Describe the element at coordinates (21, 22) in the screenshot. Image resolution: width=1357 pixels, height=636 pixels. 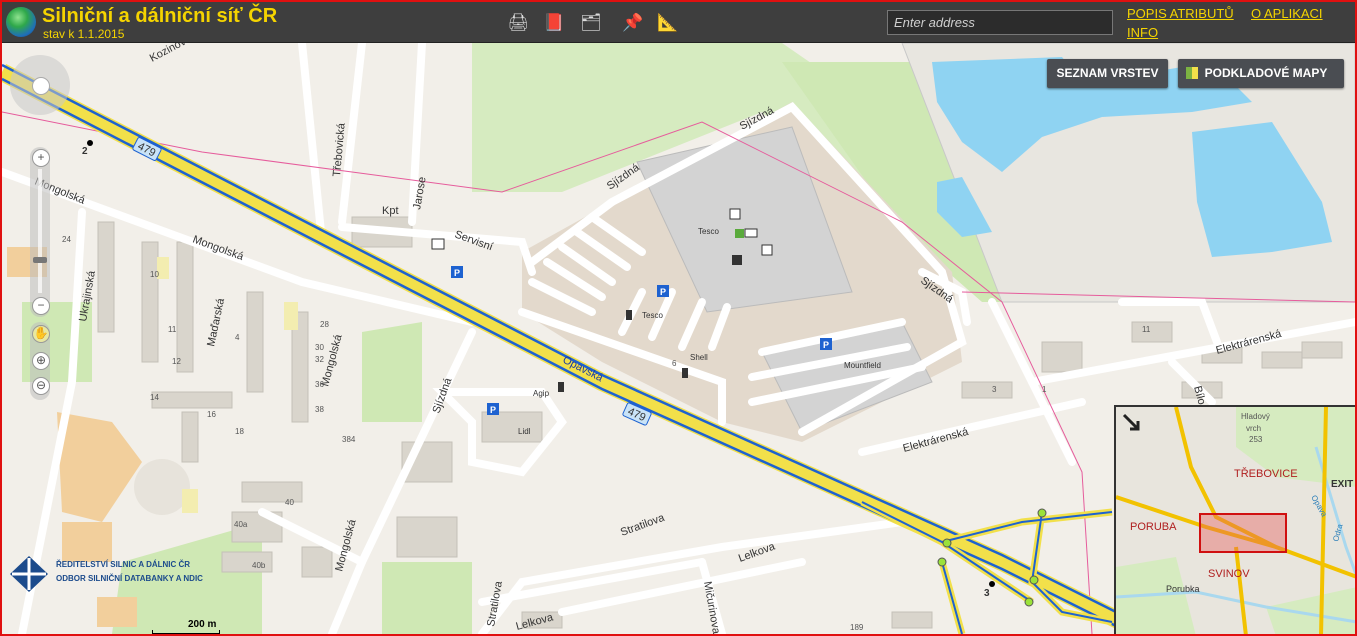
I see `globe-logo-icon` at that location.